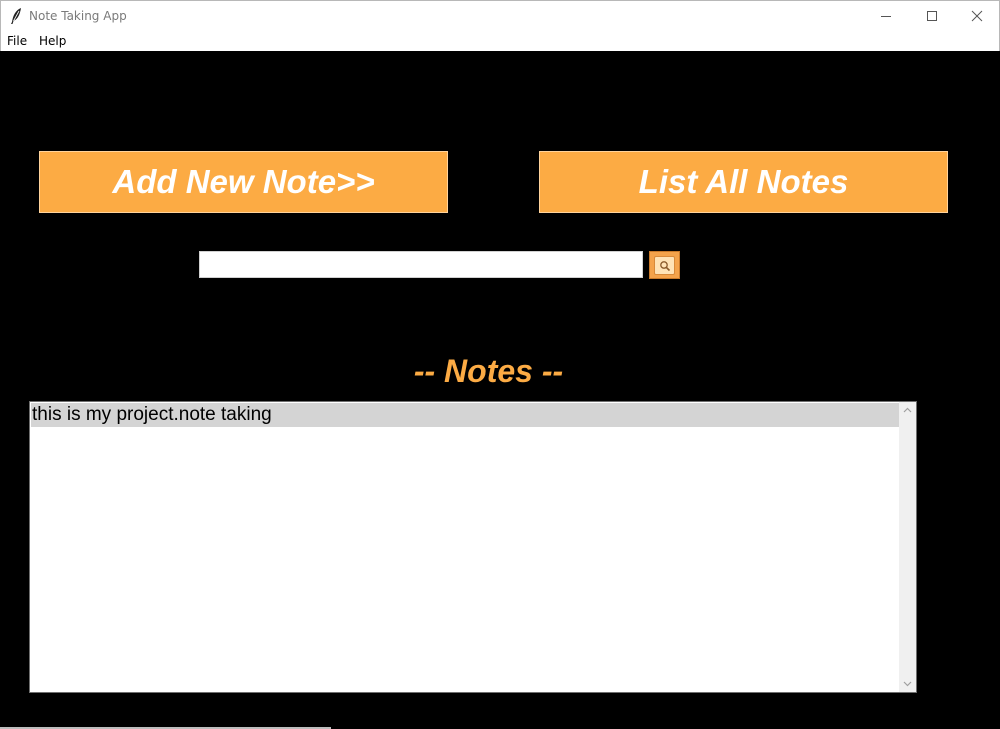 The height and width of the screenshot is (729, 1000). What do you see at coordinates (743, 182) in the screenshot?
I see `list-all-notes-button: List All Notes` at bounding box center [743, 182].